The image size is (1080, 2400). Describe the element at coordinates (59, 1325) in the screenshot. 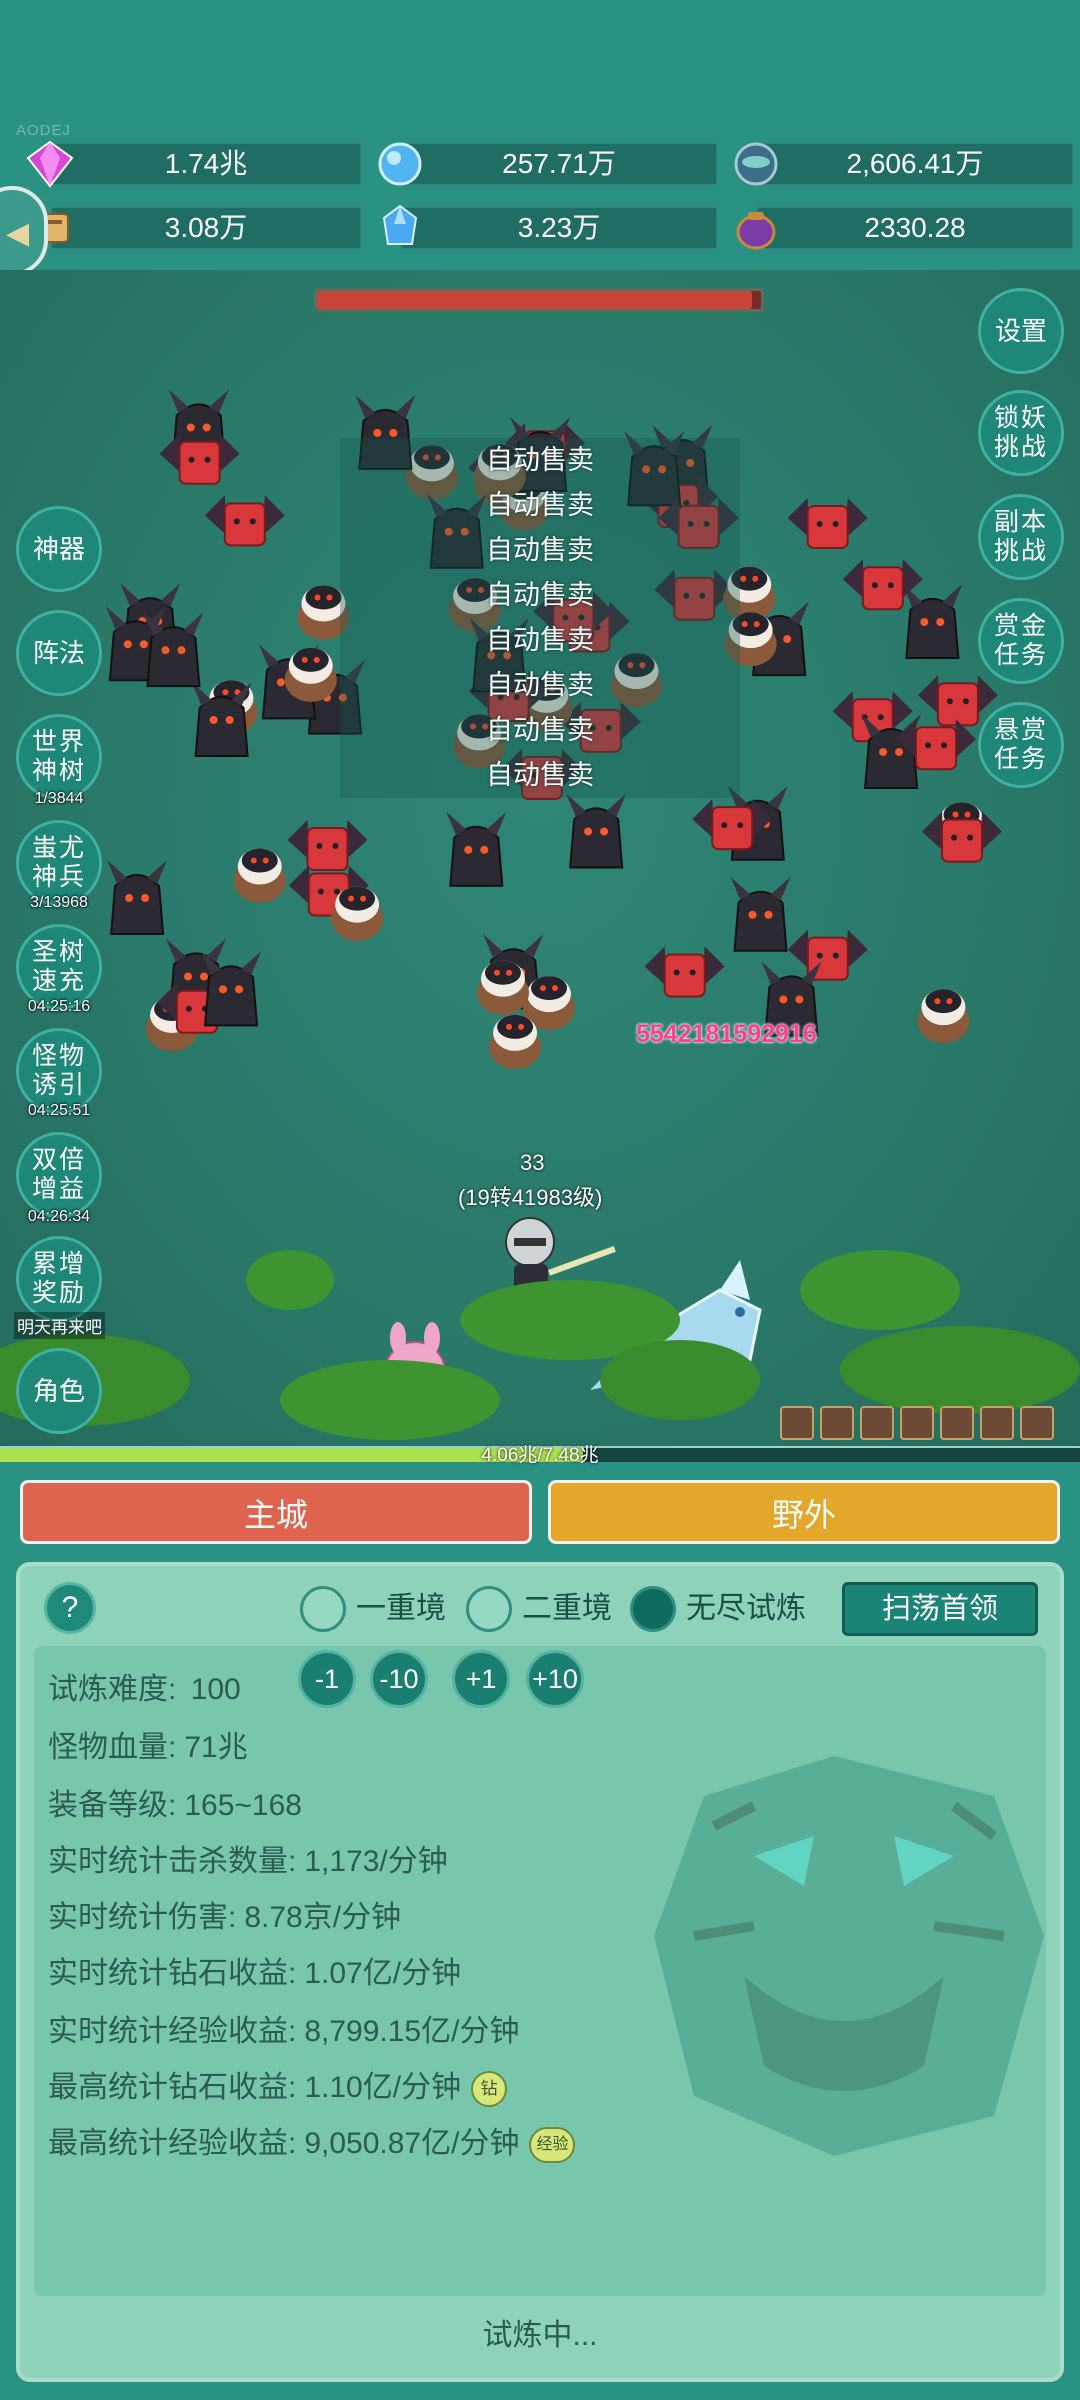

I see `tomorrow-notice: 明天再来吧` at that location.